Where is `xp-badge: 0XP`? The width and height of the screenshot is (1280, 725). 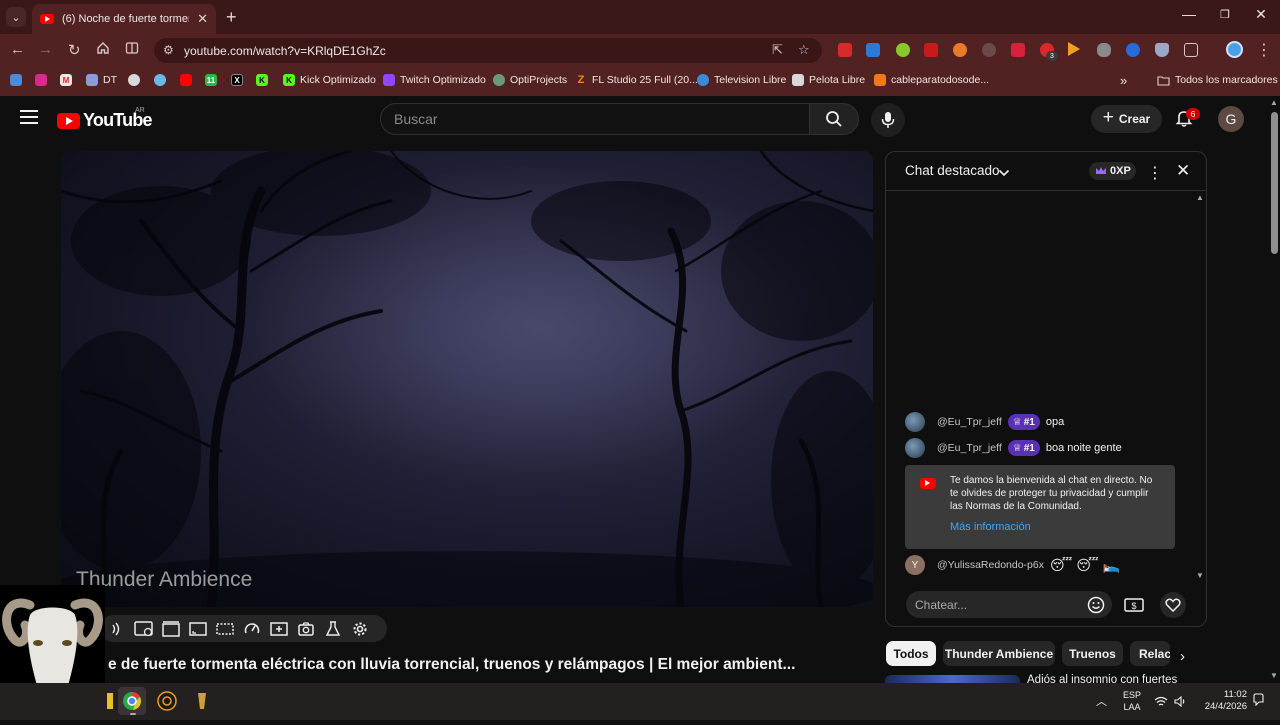
xp-badge: 0XP is located at coordinates (1112, 171).